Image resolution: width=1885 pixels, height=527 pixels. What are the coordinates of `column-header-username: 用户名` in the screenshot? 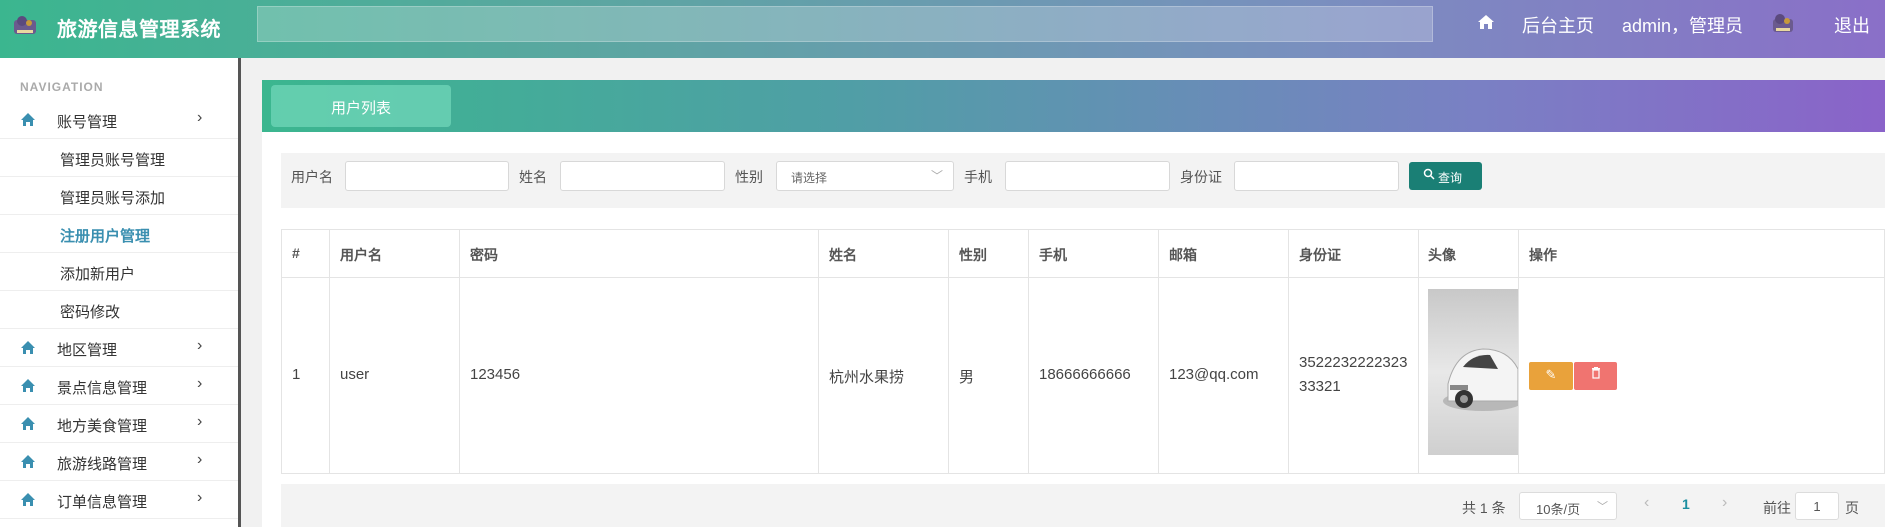 It's located at (361, 255).